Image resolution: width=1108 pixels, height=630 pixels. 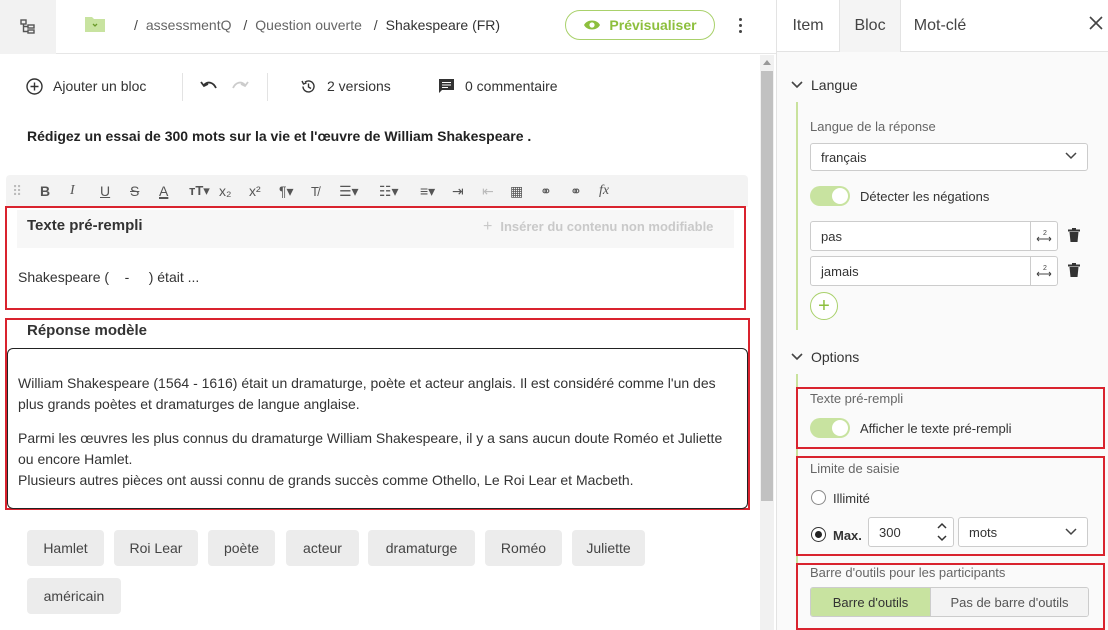 I want to click on subscript-icon: x₂, so click(x=225, y=191).